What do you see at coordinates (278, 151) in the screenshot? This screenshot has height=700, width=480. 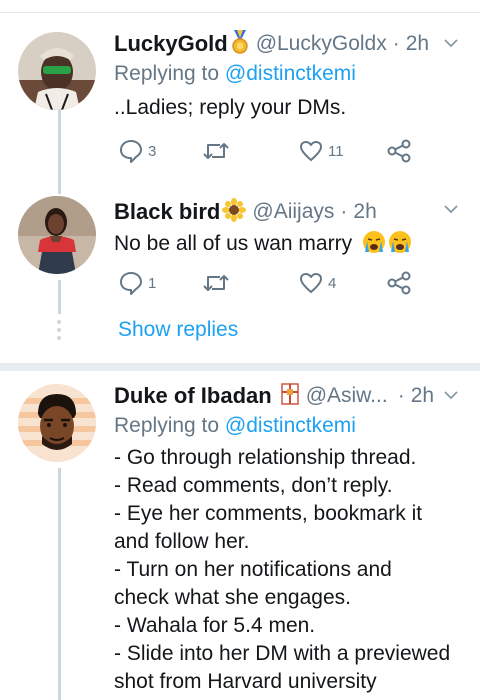 I see `tweet-actions: 3 11` at bounding box center [278, 151].